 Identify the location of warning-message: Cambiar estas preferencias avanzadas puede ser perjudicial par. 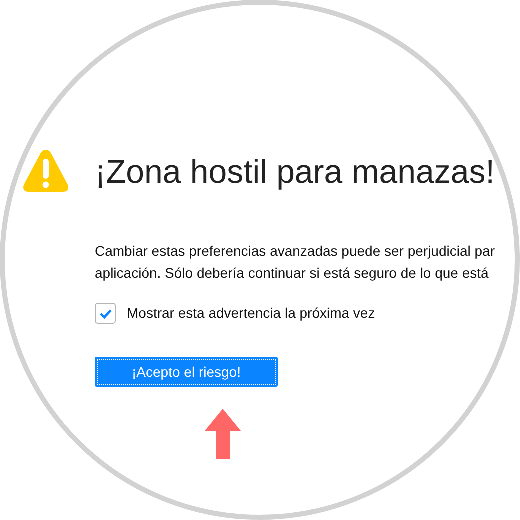
(295, 251).